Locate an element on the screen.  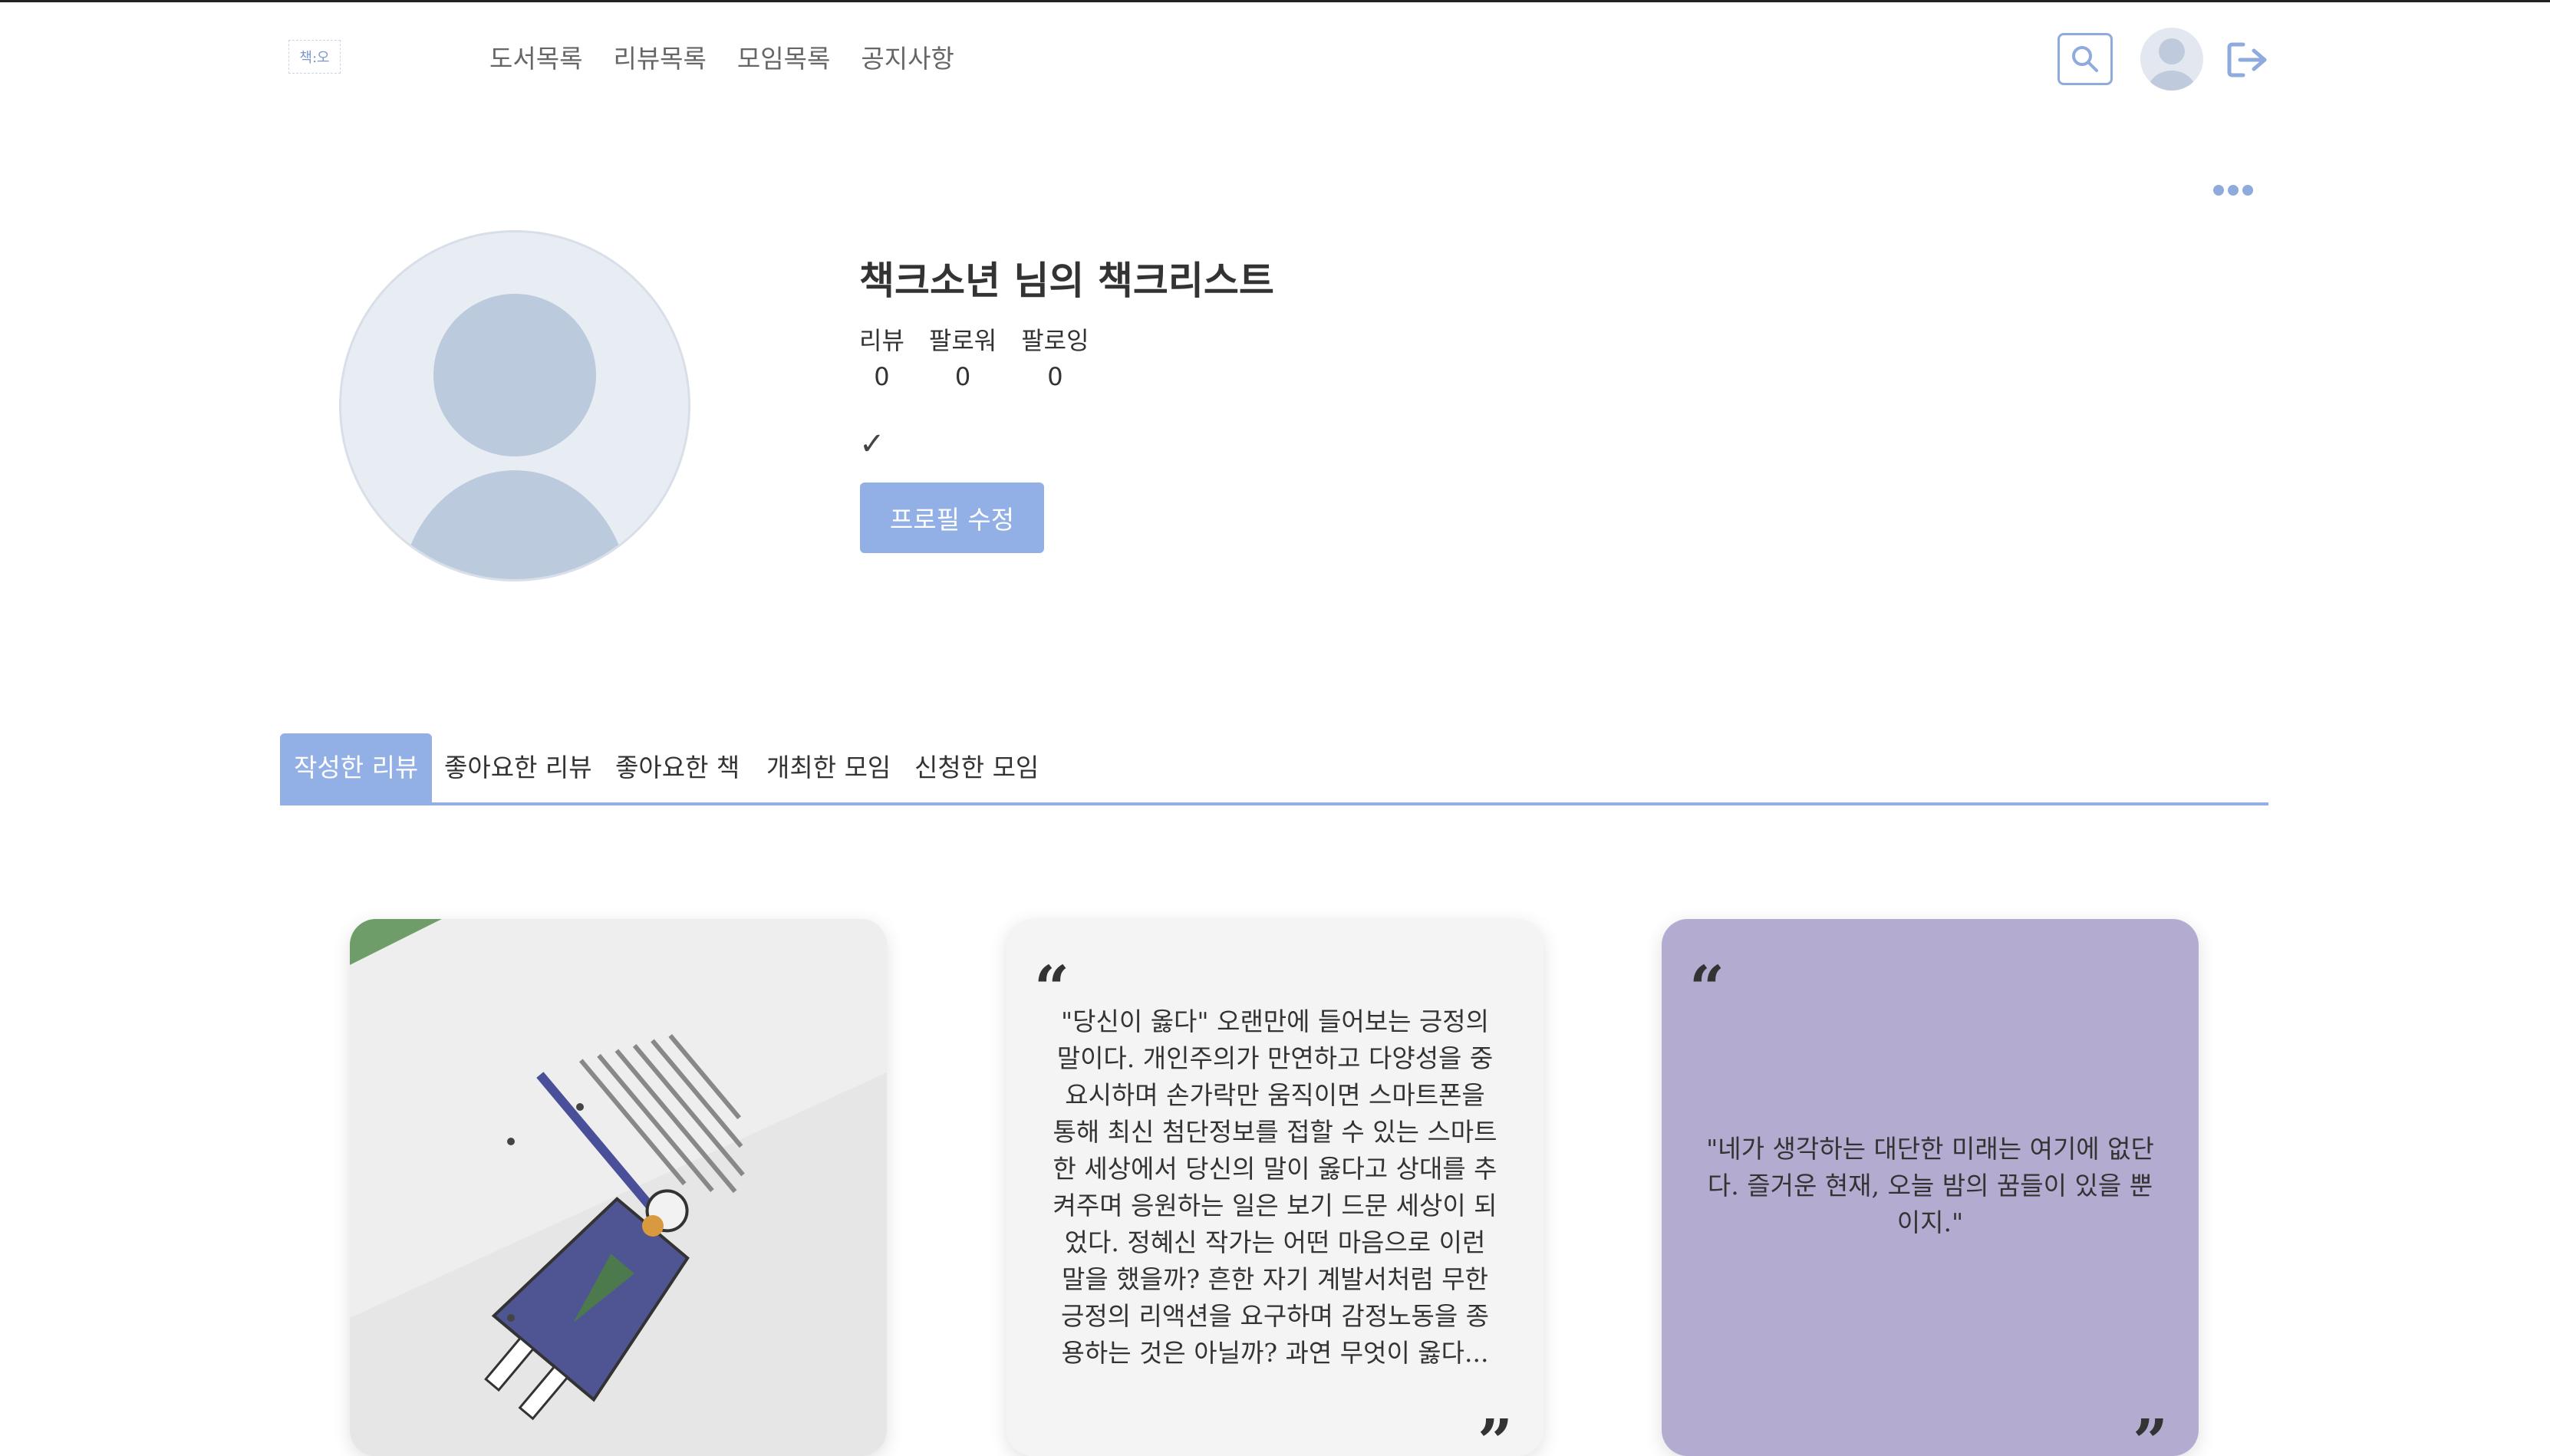
site-logo: 책:오 is located at coordinates (314, 57).